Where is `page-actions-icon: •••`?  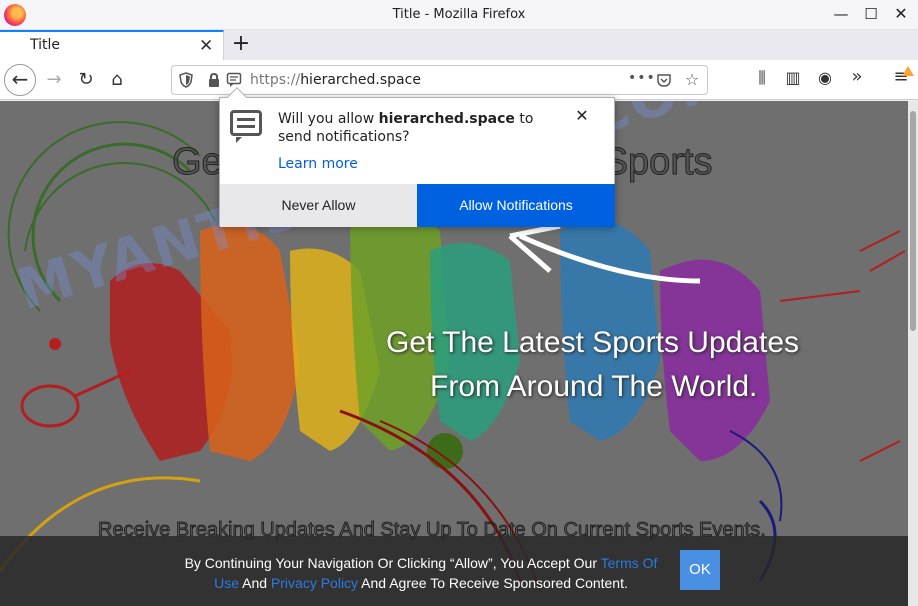
page-actions-icon: ••• is located at coordinates (641, 78).